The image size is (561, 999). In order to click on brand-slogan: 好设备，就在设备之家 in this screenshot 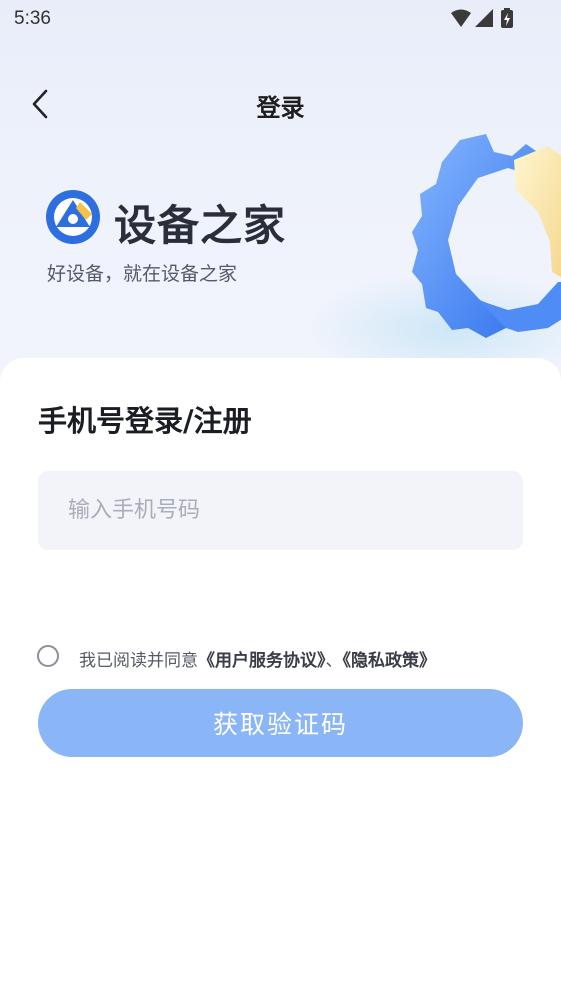, I will do `click(142, 274)`.